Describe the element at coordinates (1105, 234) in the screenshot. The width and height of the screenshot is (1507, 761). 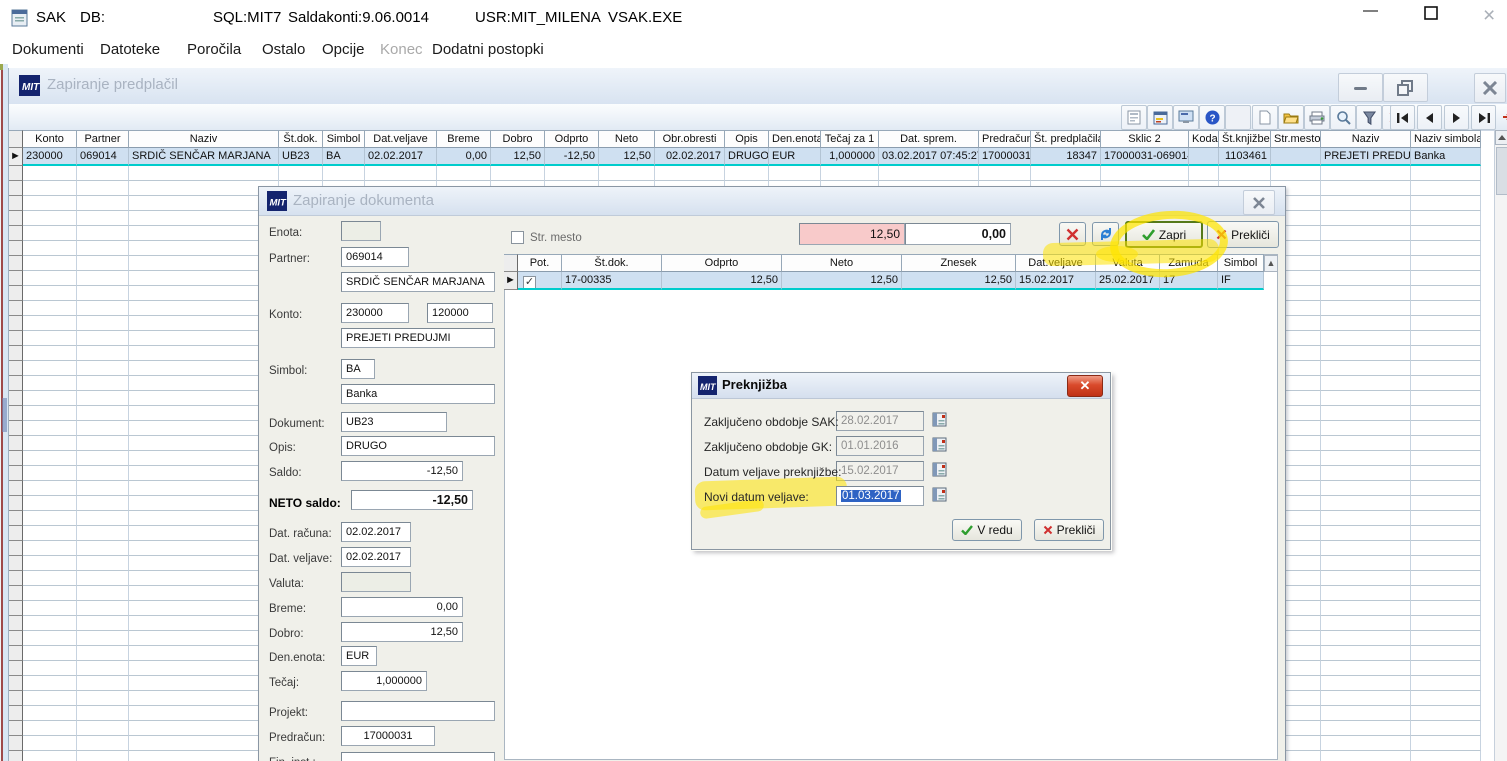
I see `refresh-button` at that location.